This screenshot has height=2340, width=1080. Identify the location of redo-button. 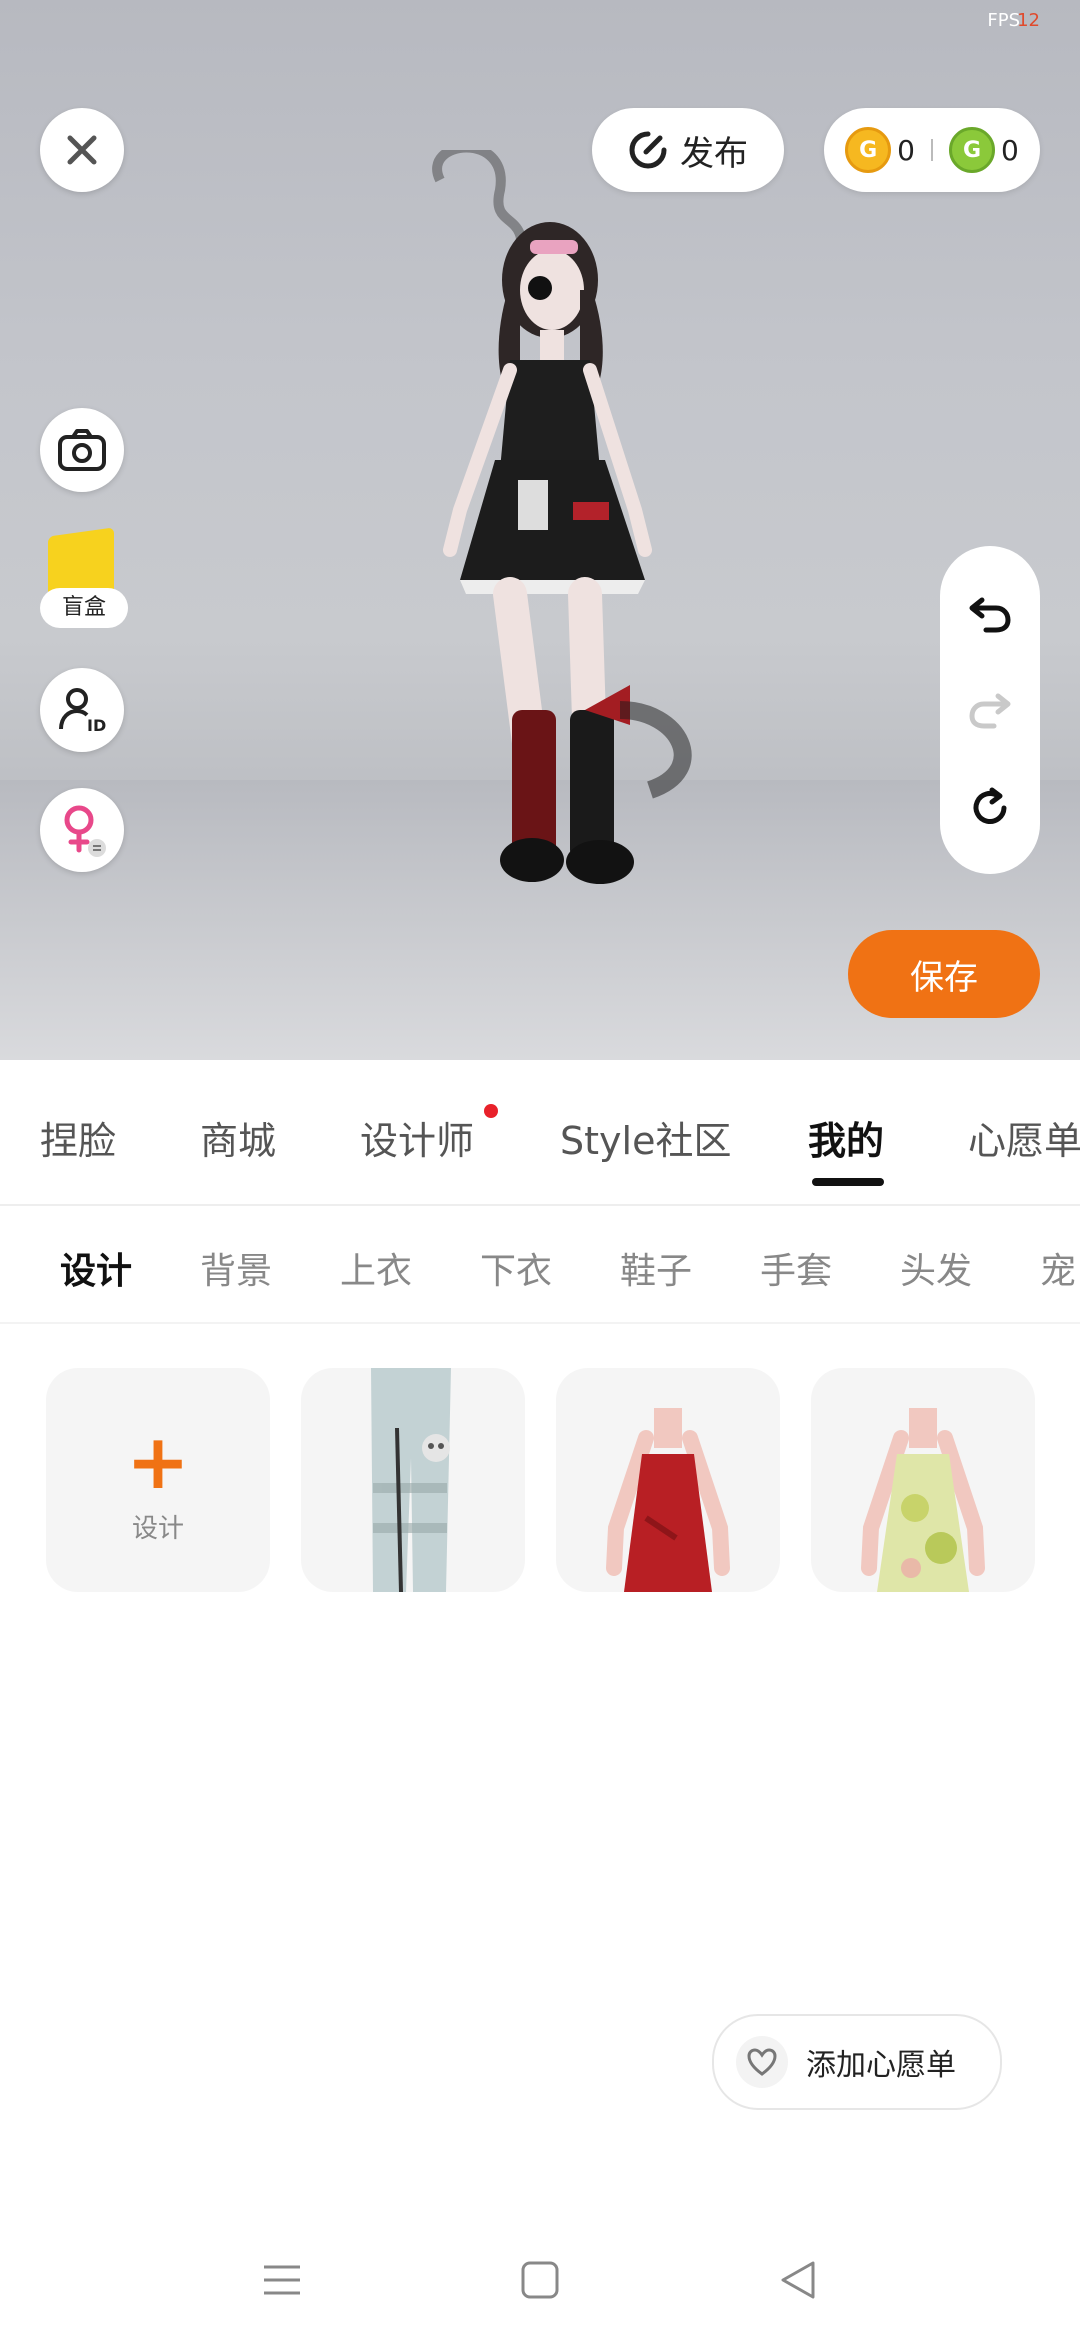
(990, 710).